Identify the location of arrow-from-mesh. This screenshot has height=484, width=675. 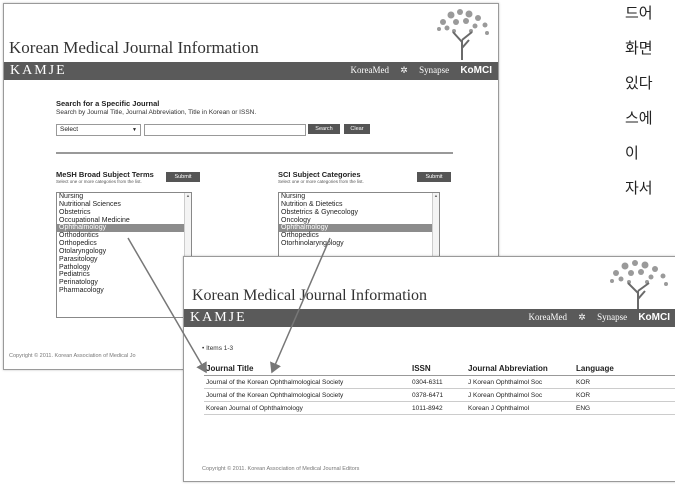
(167, 305).